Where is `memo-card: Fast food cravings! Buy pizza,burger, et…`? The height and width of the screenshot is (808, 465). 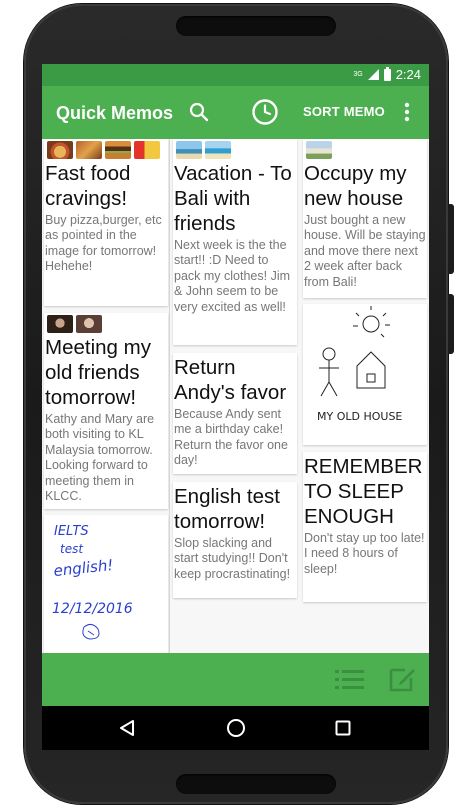 memo-card: Fast food cravings! Buy pizza,burger, et… is located at coordinates (106, 222).